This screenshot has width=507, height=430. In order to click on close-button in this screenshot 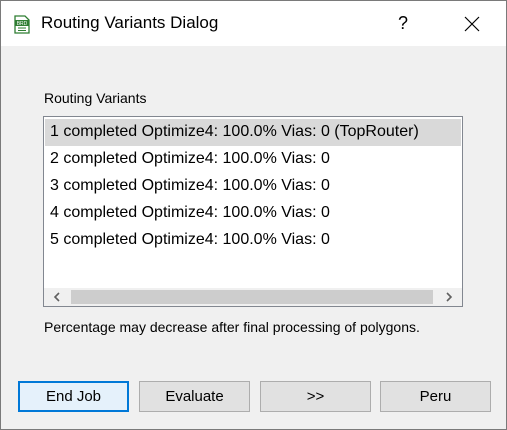, I will do `click(472, 23)`.